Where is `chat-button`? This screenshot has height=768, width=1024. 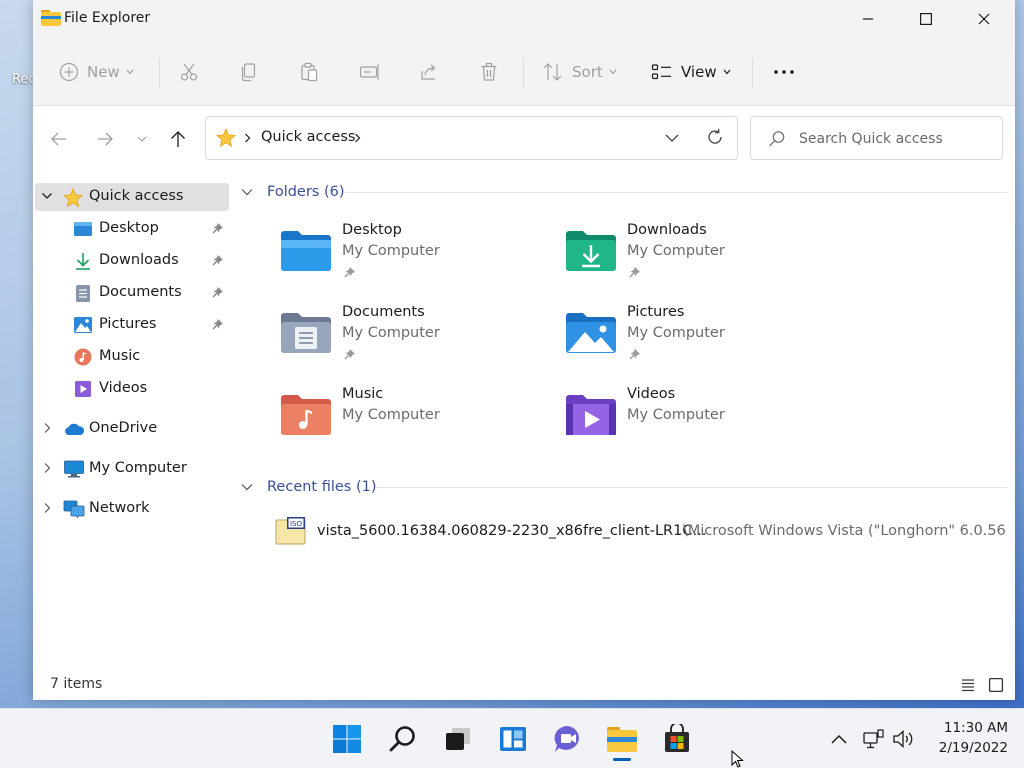 chat-button is located at coordinates (568, 739).